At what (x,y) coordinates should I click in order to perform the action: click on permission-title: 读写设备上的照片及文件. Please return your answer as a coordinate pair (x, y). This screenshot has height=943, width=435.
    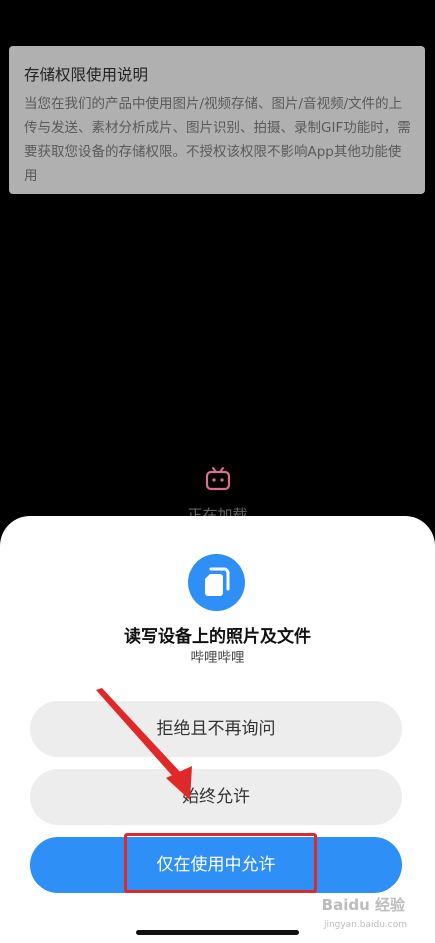
    Looking at the image, I should click on (217, 637).